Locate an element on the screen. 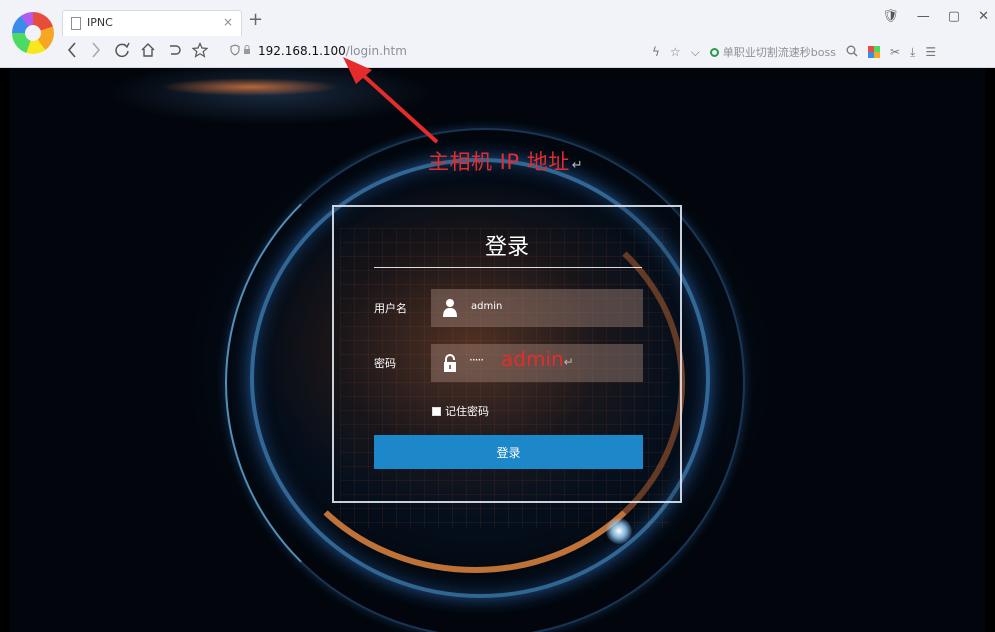 The height and width of the screenshot is (632, 995). forward-button is located at coordinates (96, 52).